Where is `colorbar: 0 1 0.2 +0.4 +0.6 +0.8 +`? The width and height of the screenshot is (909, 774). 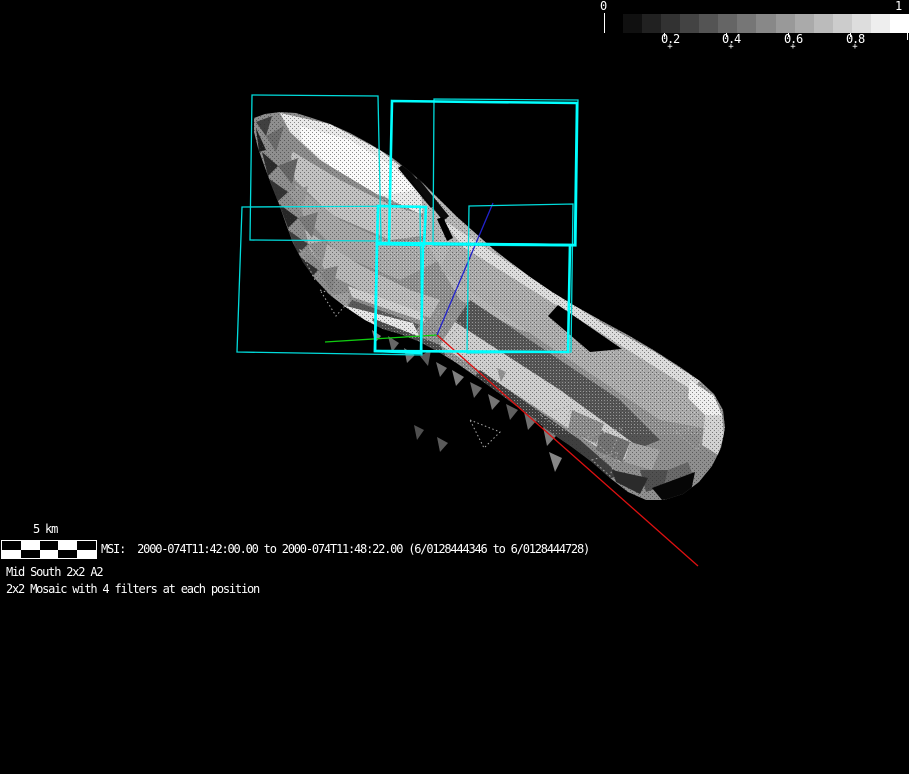 colorbar: 0 1 0.2 +0.4 +0.6 +0.8 + is located at coordinates (752, 29).